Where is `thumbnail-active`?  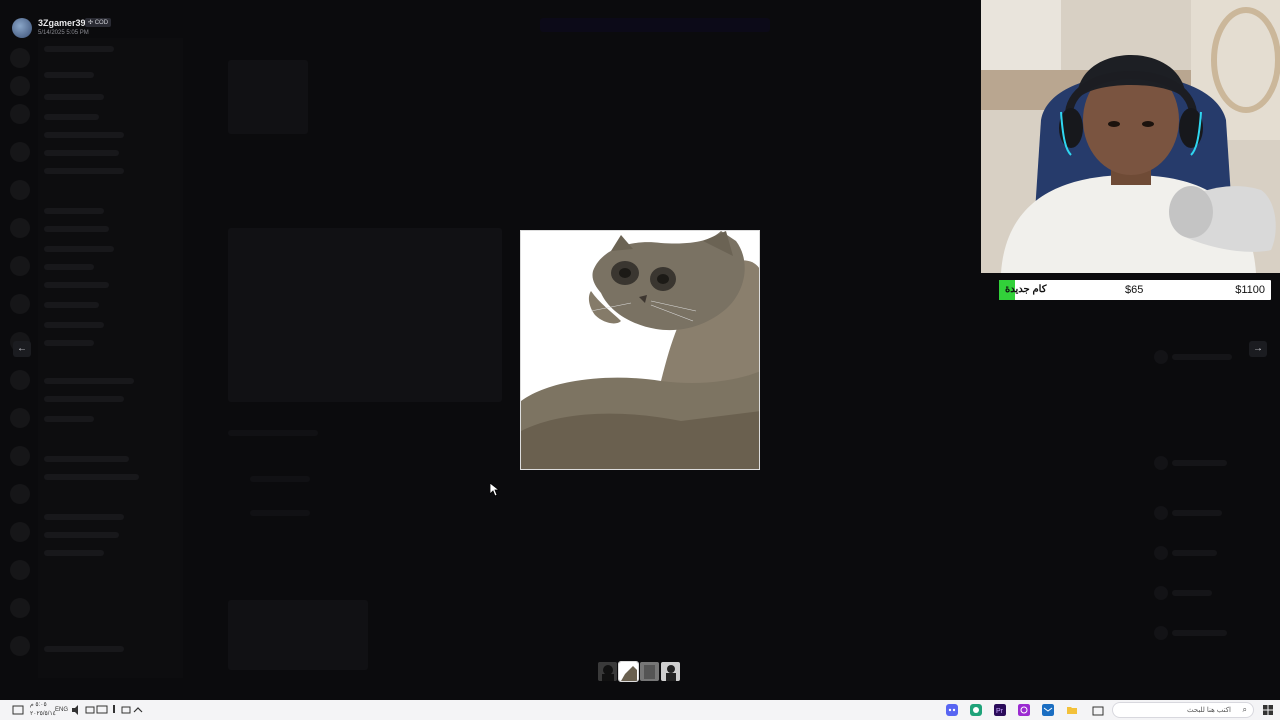
thumbnail-active is located at coordinates (628, 671).